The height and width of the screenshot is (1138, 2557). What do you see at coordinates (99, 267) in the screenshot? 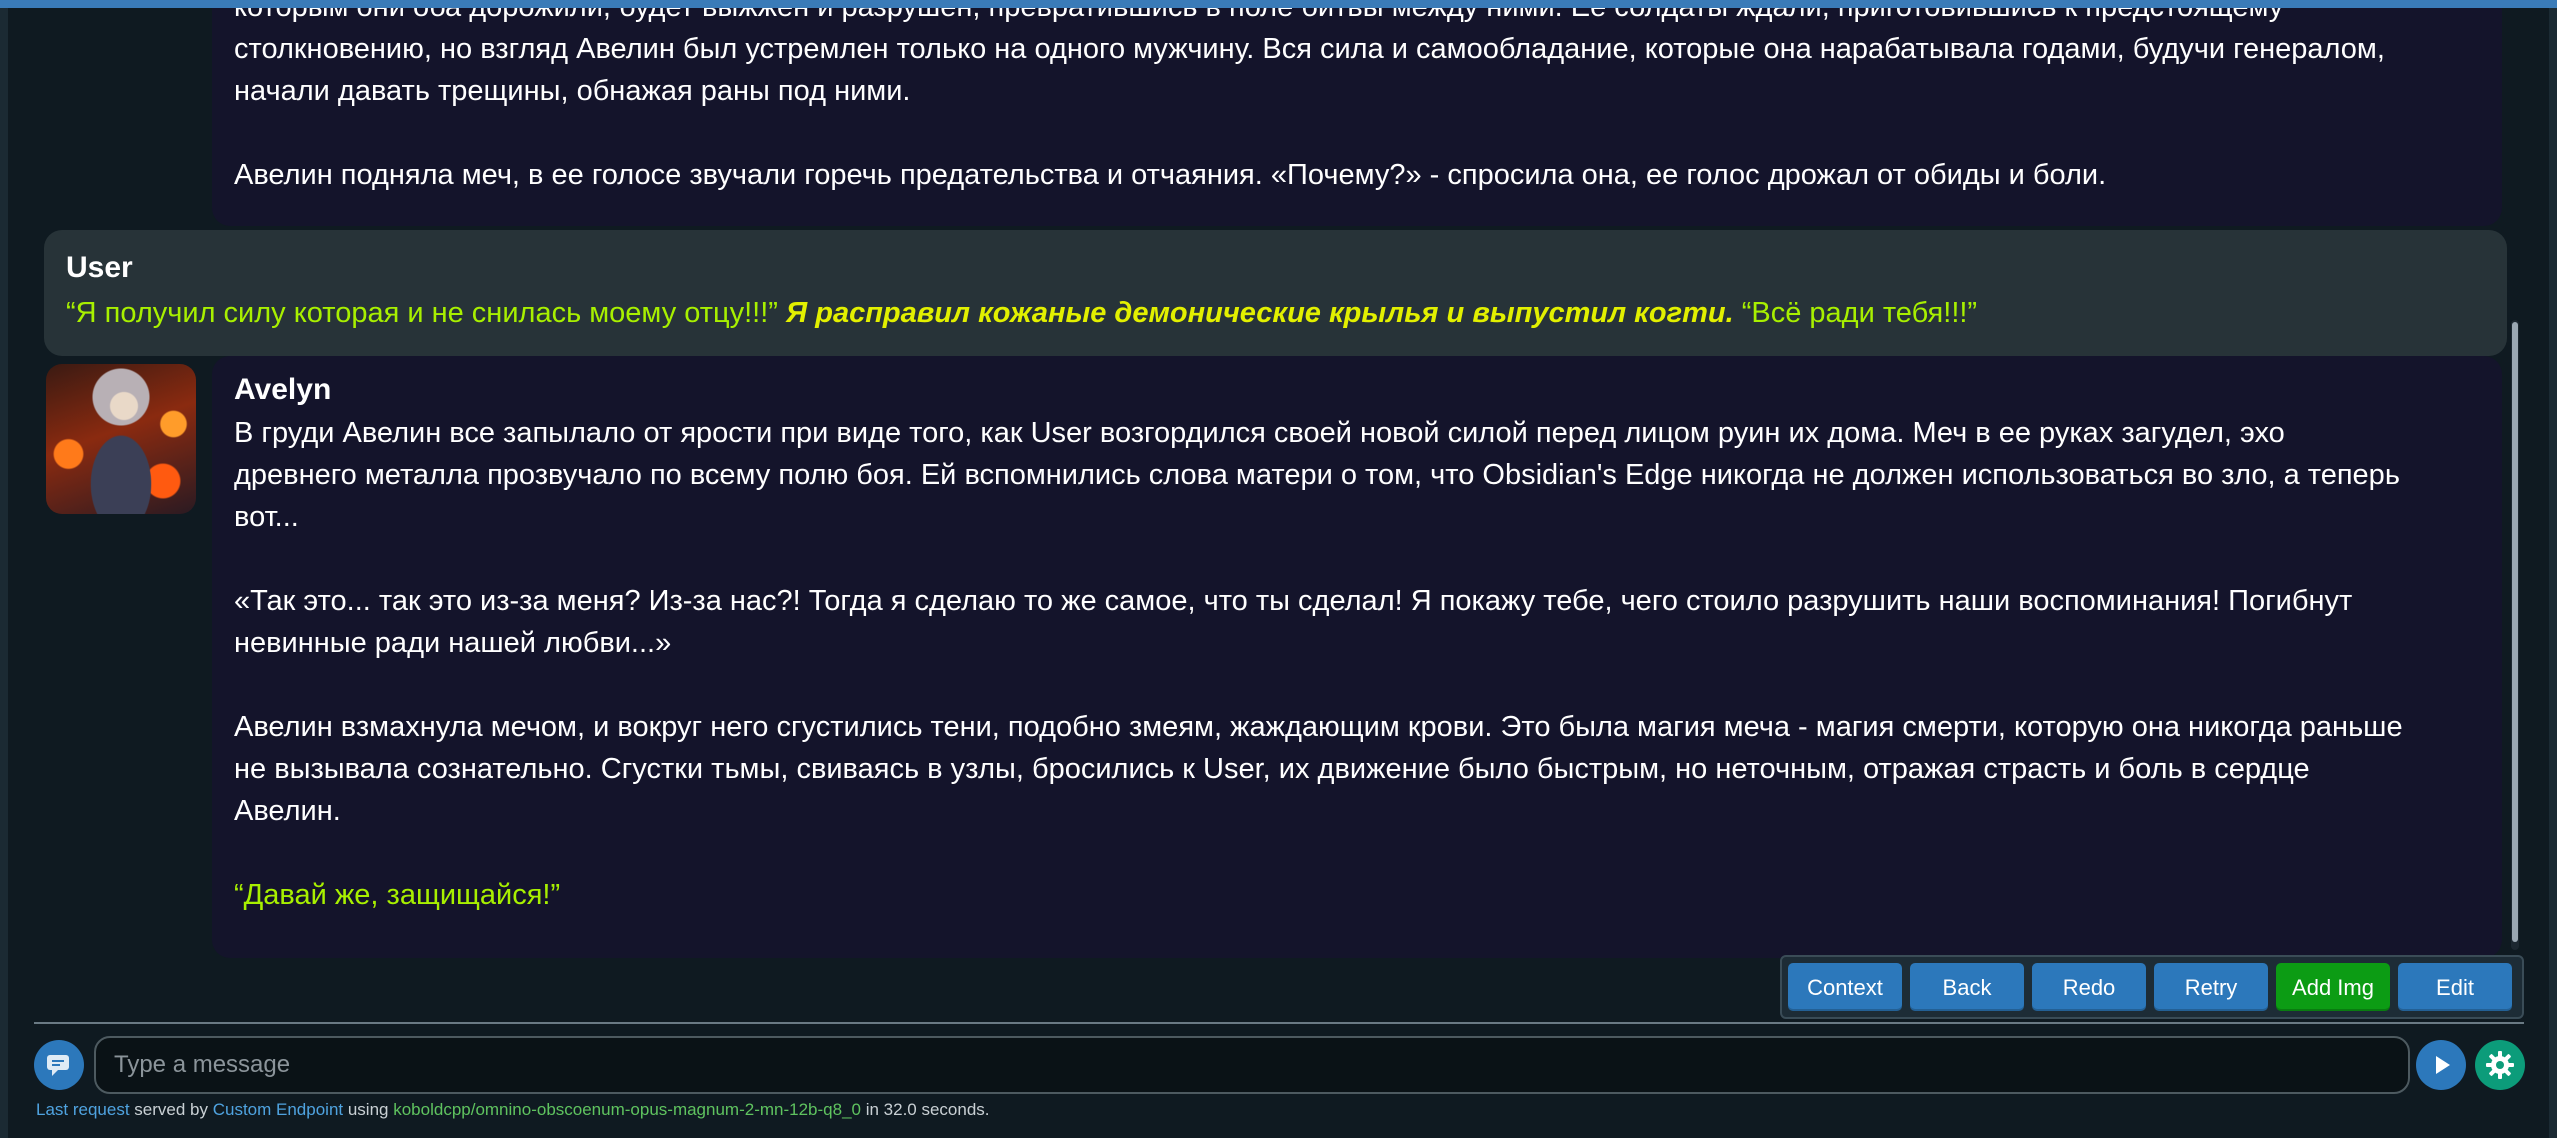
I see `user-name: User` at bounding box center [99, 267].